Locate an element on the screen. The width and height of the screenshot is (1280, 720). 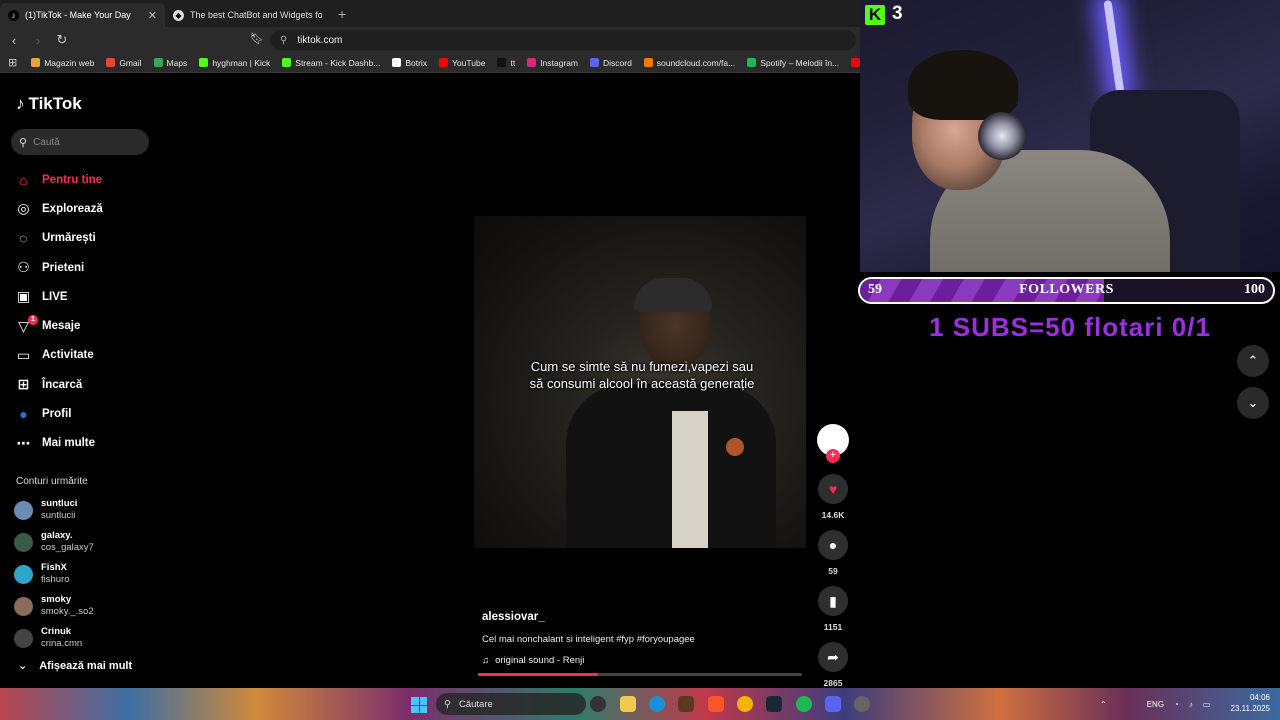
like-count: 14.6K is located at coordinates (833, 515).